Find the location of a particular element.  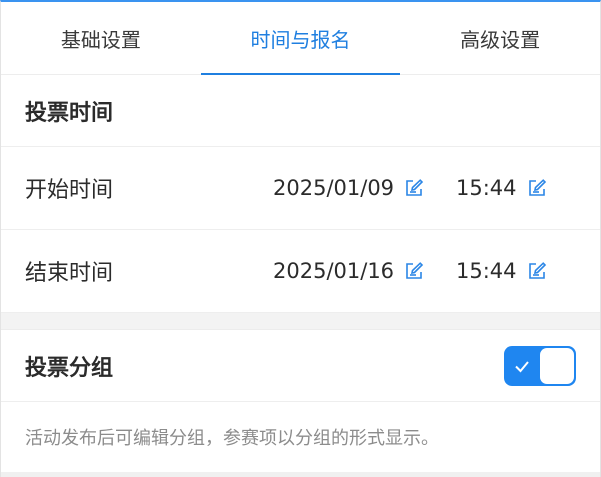

end-time-value: 15:44 is located at coordinates (486, 271).